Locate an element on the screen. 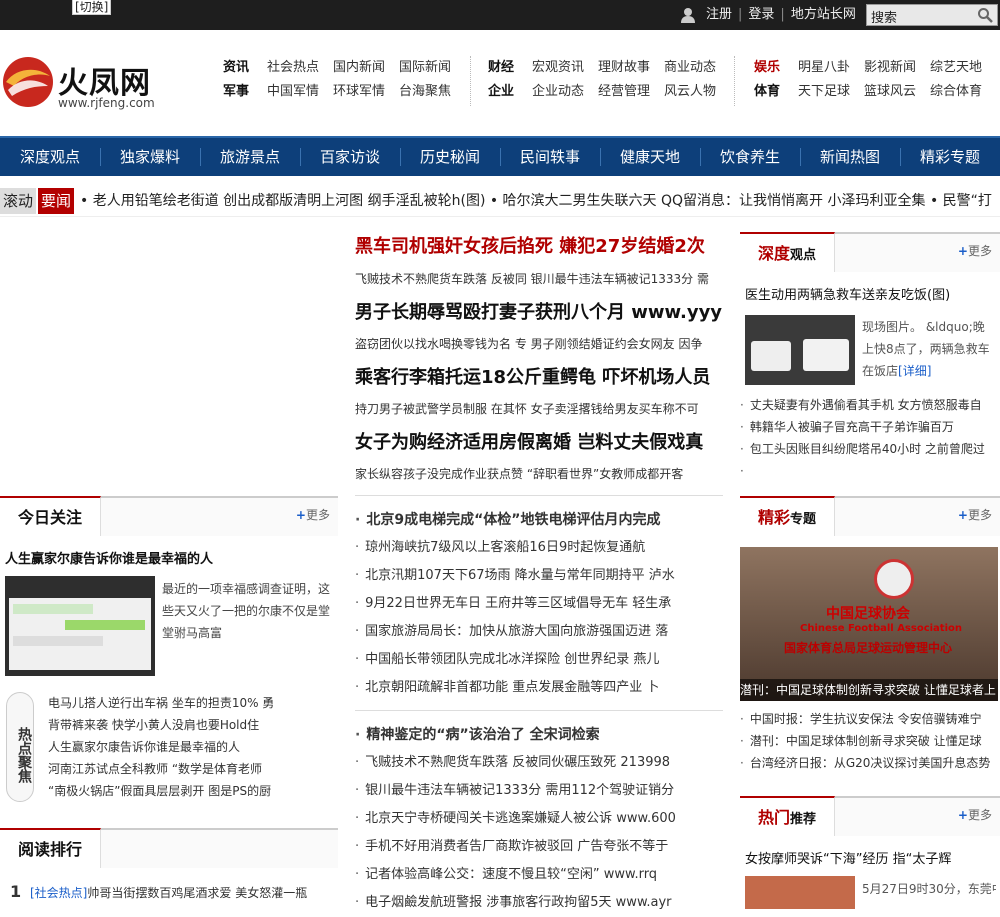  nav-category: 娱乐 is located at coordinates (767, 67).